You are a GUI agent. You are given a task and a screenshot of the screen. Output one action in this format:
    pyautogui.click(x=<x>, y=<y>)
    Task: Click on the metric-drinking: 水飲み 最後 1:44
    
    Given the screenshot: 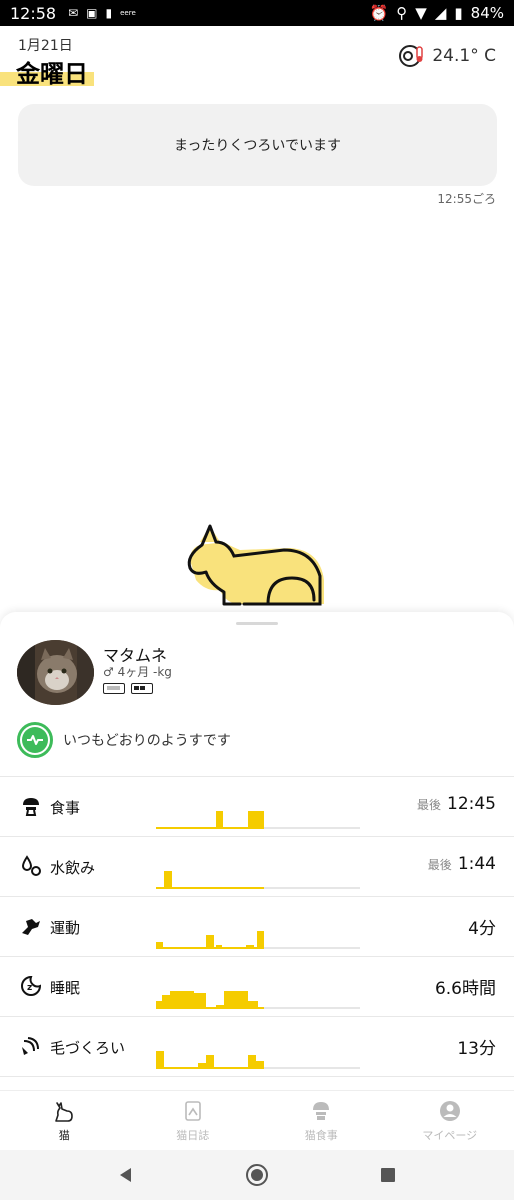 What is the action you would take?
    pyautogui.click(x=257, y=867)
    